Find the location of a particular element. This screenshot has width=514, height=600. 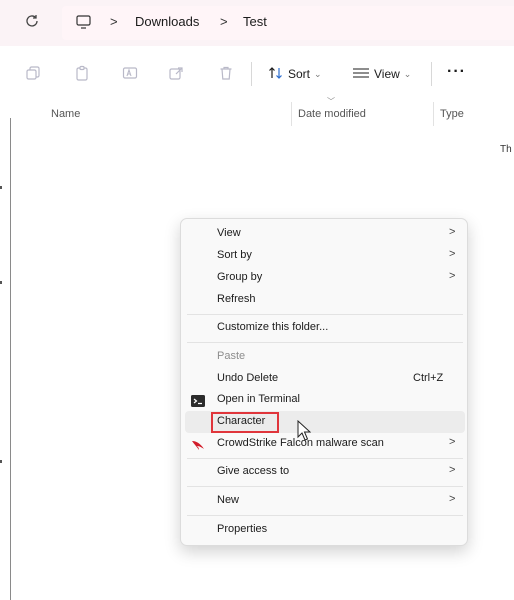

breadcrumb-test: Test is located at coordinates (255, 21).